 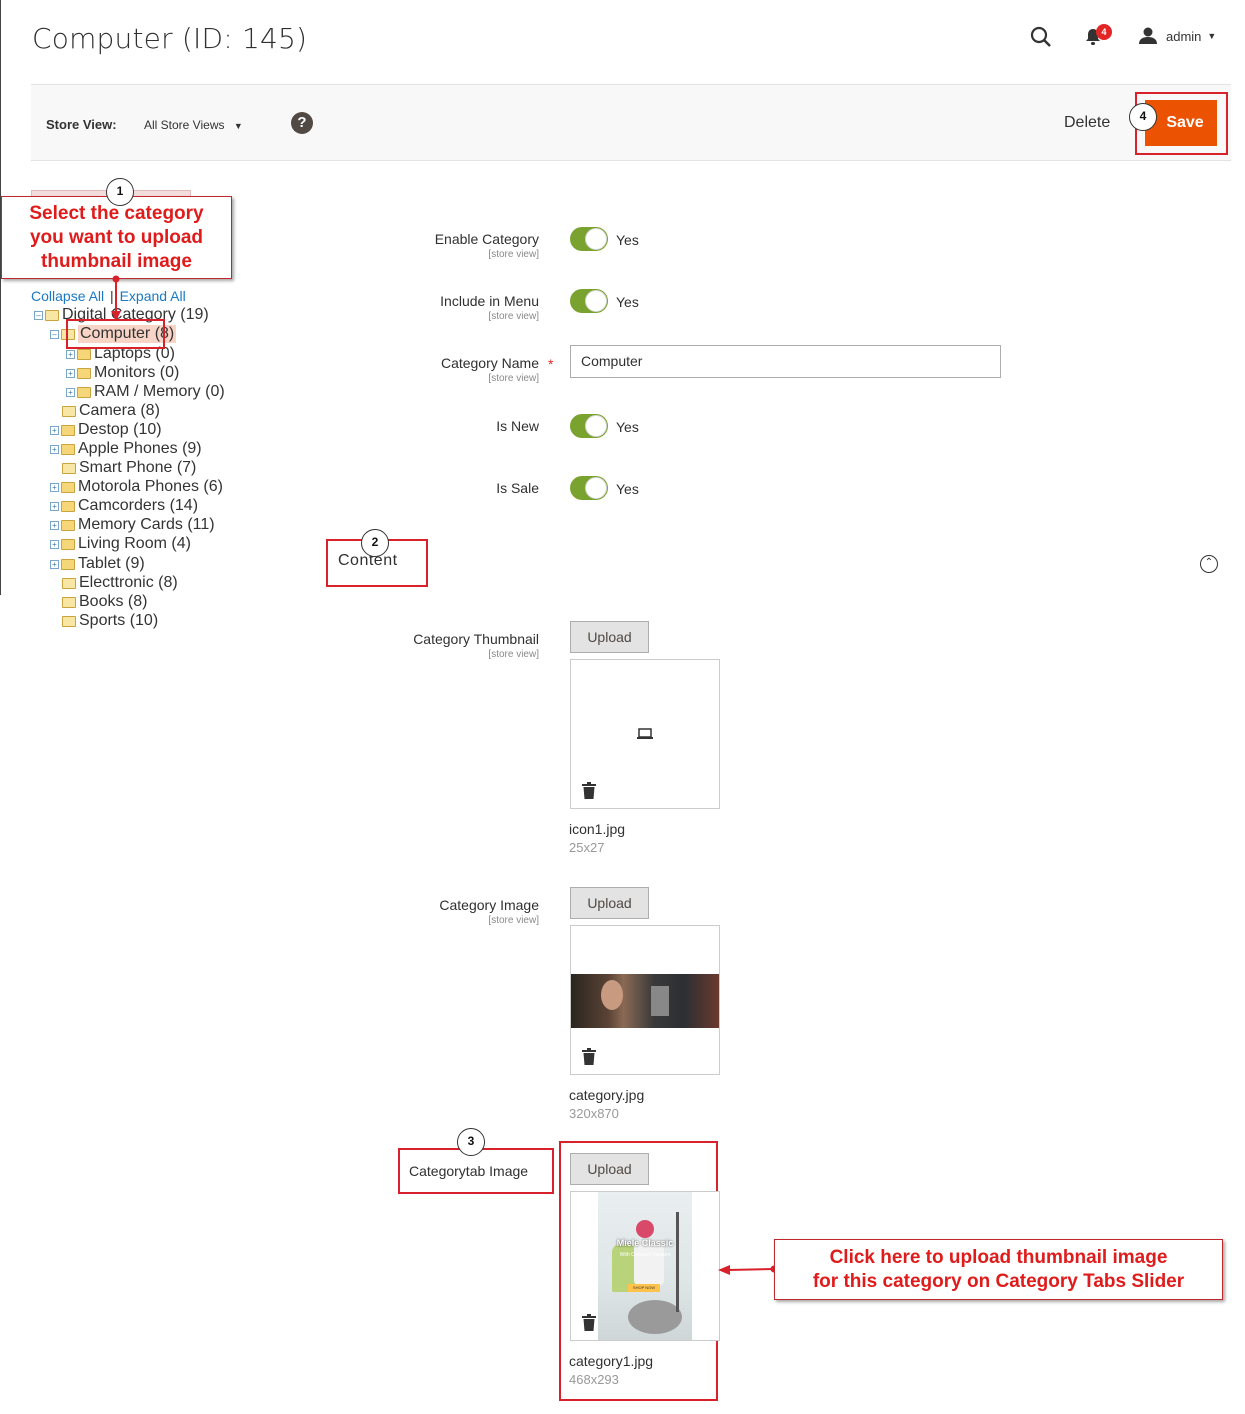 I want to click on tree-node-motorola-phones: + Motorola Phones (6), so click(x=136, y=487).